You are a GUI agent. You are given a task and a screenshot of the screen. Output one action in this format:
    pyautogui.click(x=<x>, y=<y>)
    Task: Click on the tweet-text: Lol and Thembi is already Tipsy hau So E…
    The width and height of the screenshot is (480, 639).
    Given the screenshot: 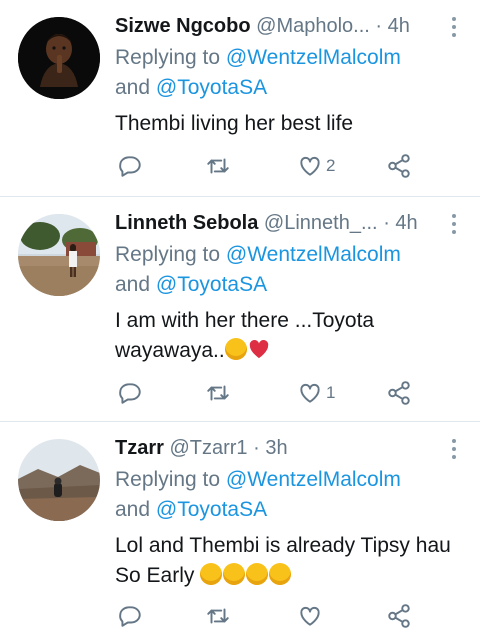 What is the action you would take?
    pyautogui.click(x=287, y=561)
    